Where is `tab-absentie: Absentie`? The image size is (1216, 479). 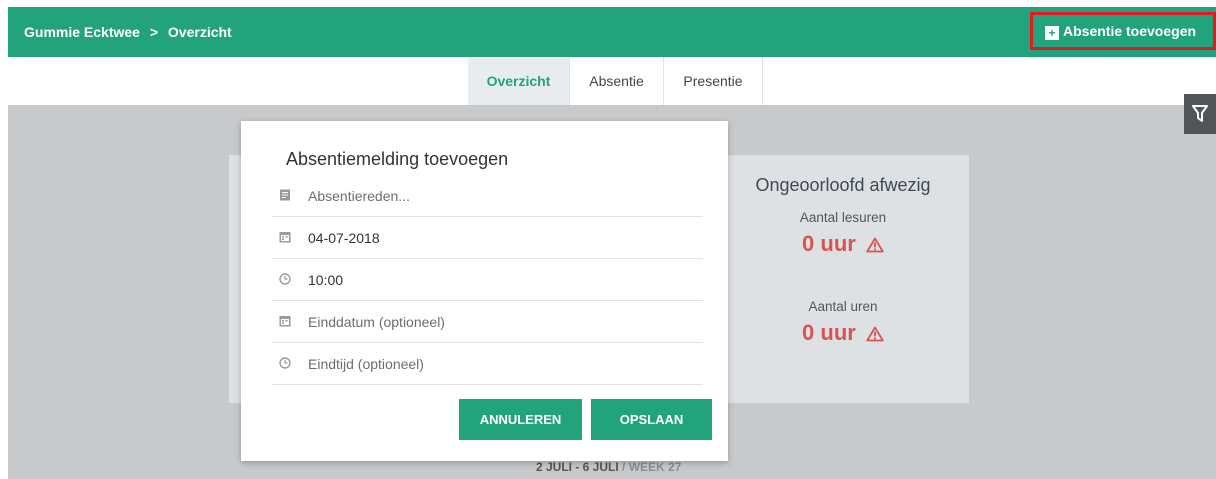 tab-absentie: Absentie is located at coordinates (617, 81).